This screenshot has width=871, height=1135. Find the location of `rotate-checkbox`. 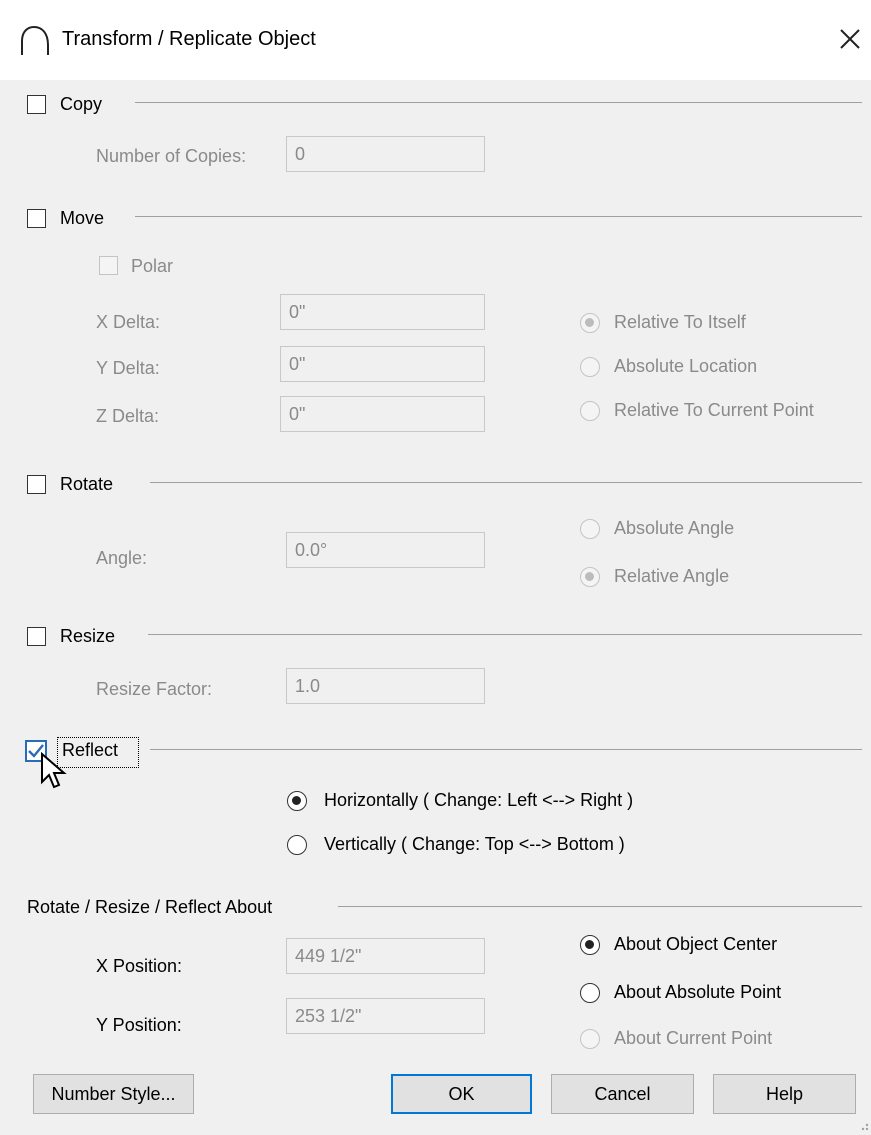

rotate-checkbox is located at coordinates (36, 484).